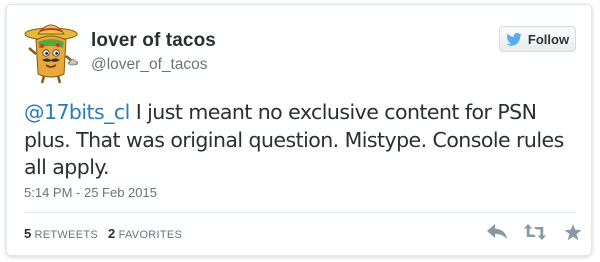 This screenshot has width=600, height=262. I want to click on mention-link: @17bits_cl, so click(77, 112).